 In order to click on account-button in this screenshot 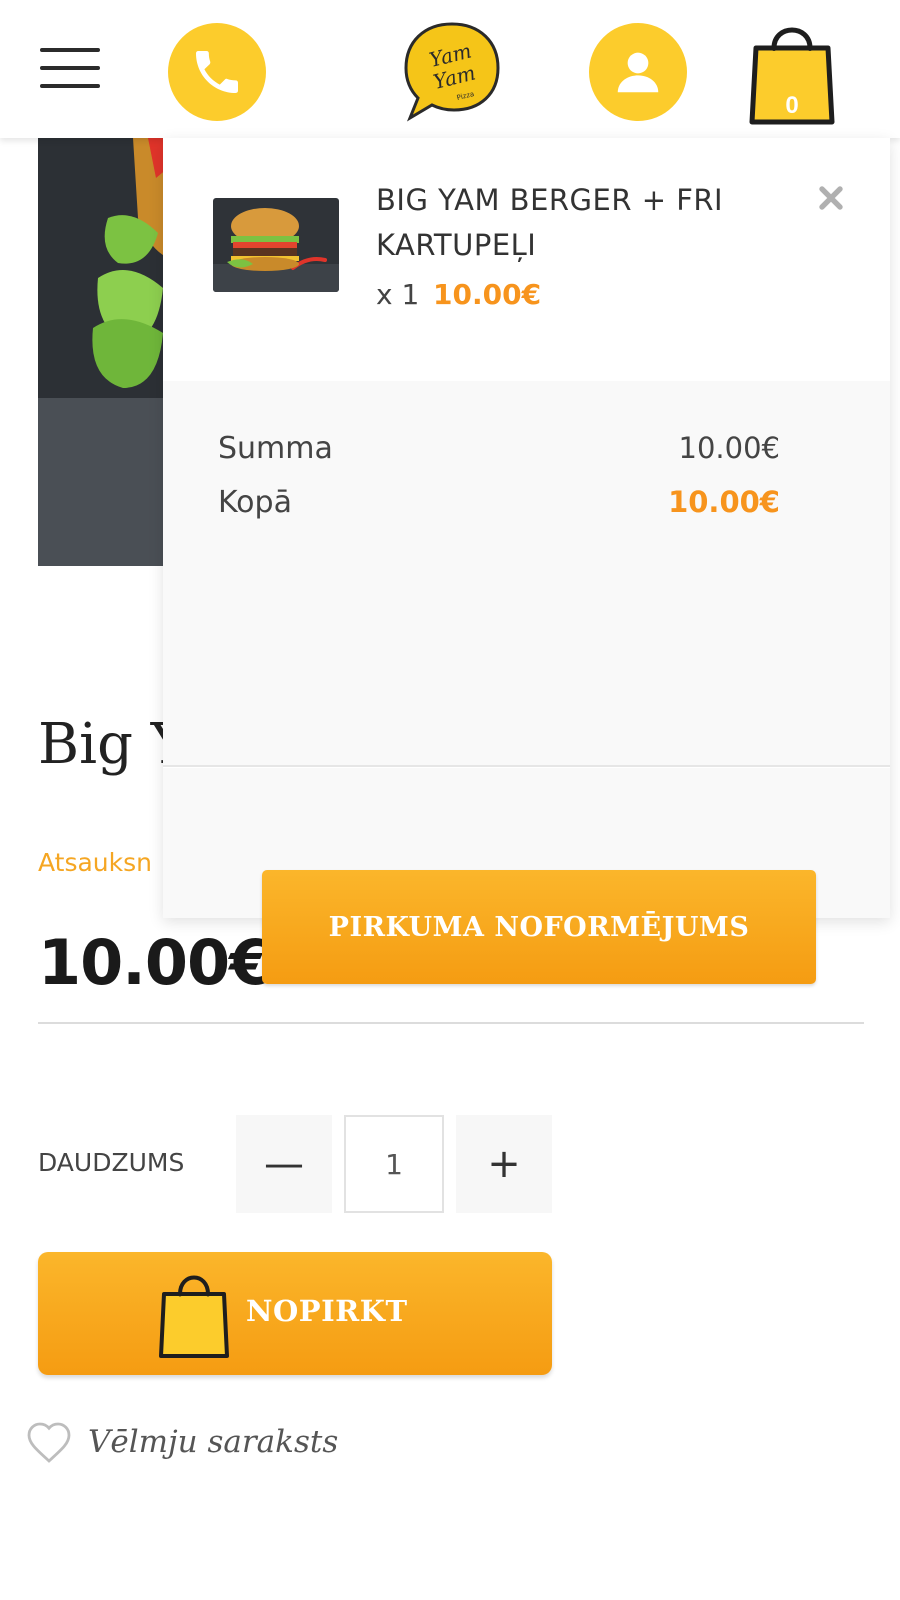, I will do `click(638, 72)`.